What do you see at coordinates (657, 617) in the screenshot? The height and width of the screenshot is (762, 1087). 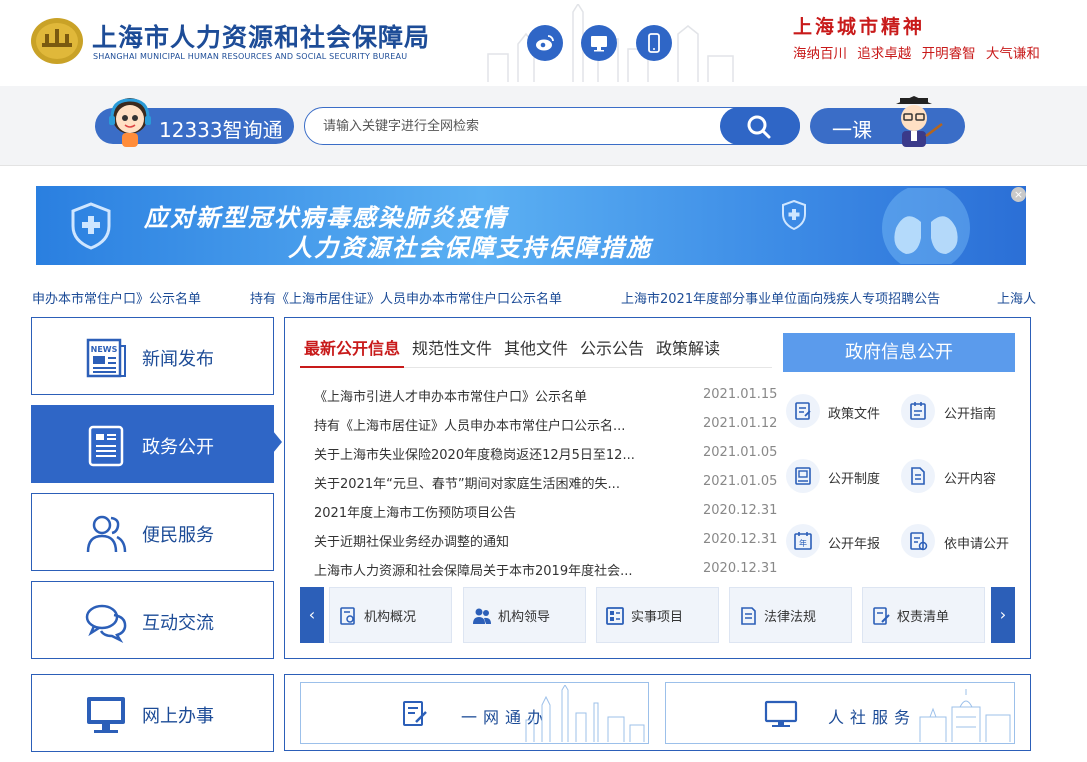 I see `carousel-item-label: 实事项目` at bounding box center [657, 617].